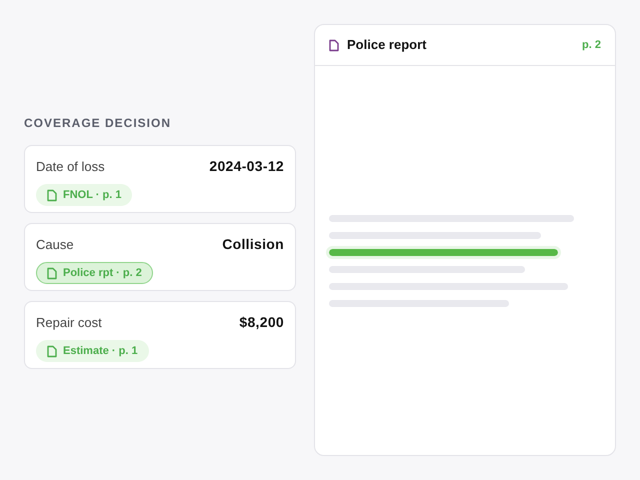 The height and width of the screenshot is (480, 640). I want to click on page-number: p. 2, so click(591, 45).